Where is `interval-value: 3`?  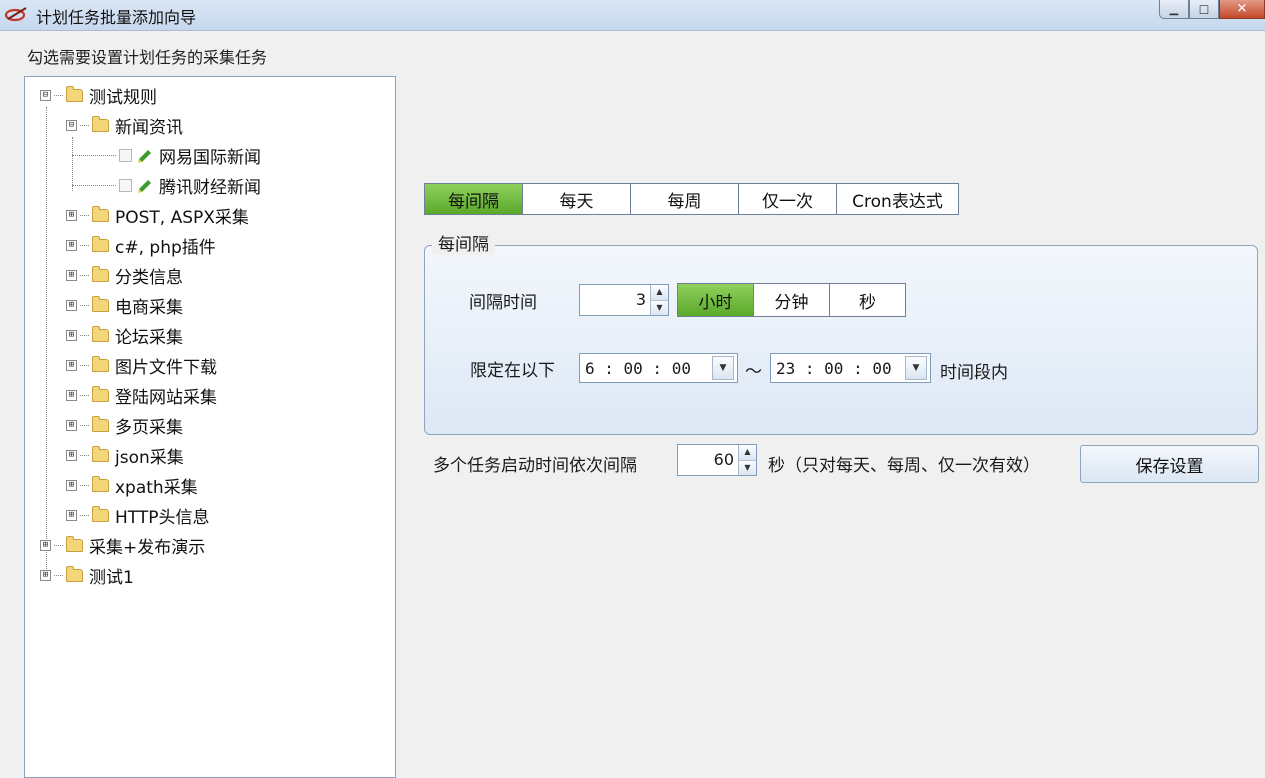
interval-value: 3 is located at coordinates (615, 300).